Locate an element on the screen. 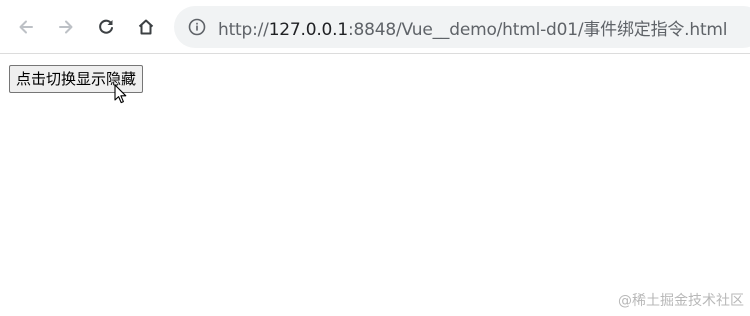  home-icon is located at coordinates (146, 27).